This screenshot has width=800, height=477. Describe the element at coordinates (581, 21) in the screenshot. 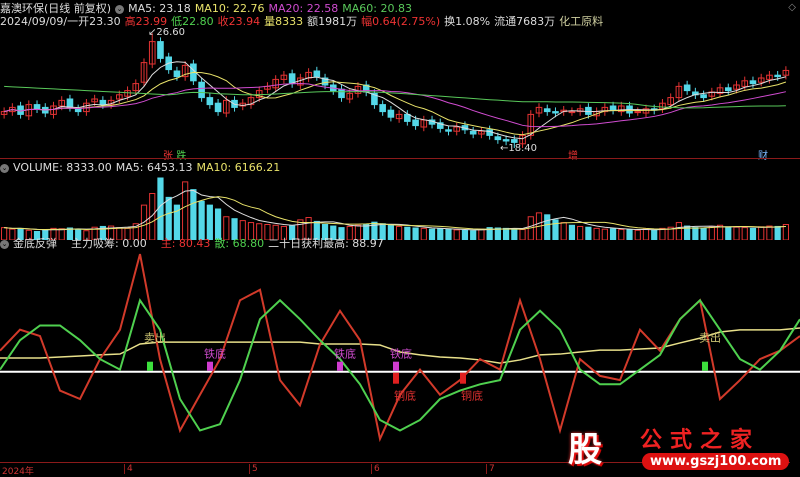

I see `industry: 化工原料` at that location.